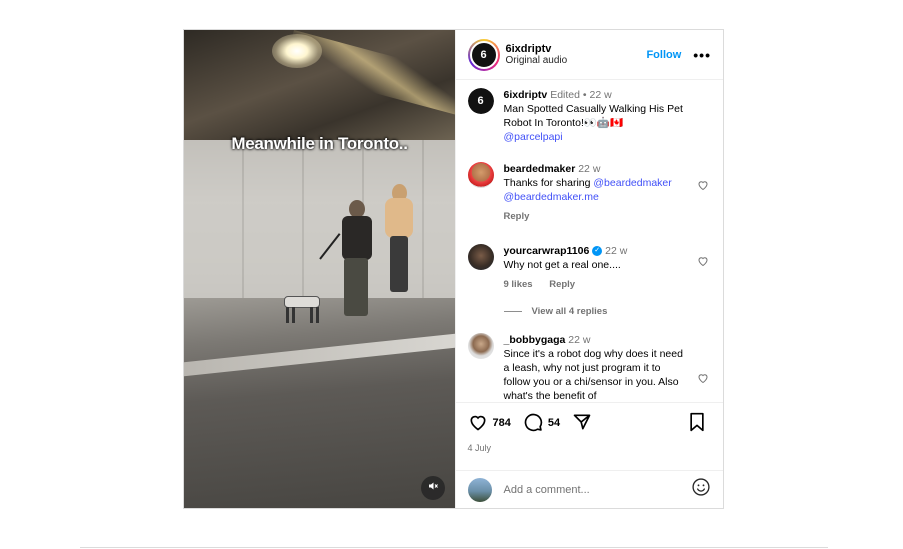  I want to click on likes-count: 784, so click(502, 423).